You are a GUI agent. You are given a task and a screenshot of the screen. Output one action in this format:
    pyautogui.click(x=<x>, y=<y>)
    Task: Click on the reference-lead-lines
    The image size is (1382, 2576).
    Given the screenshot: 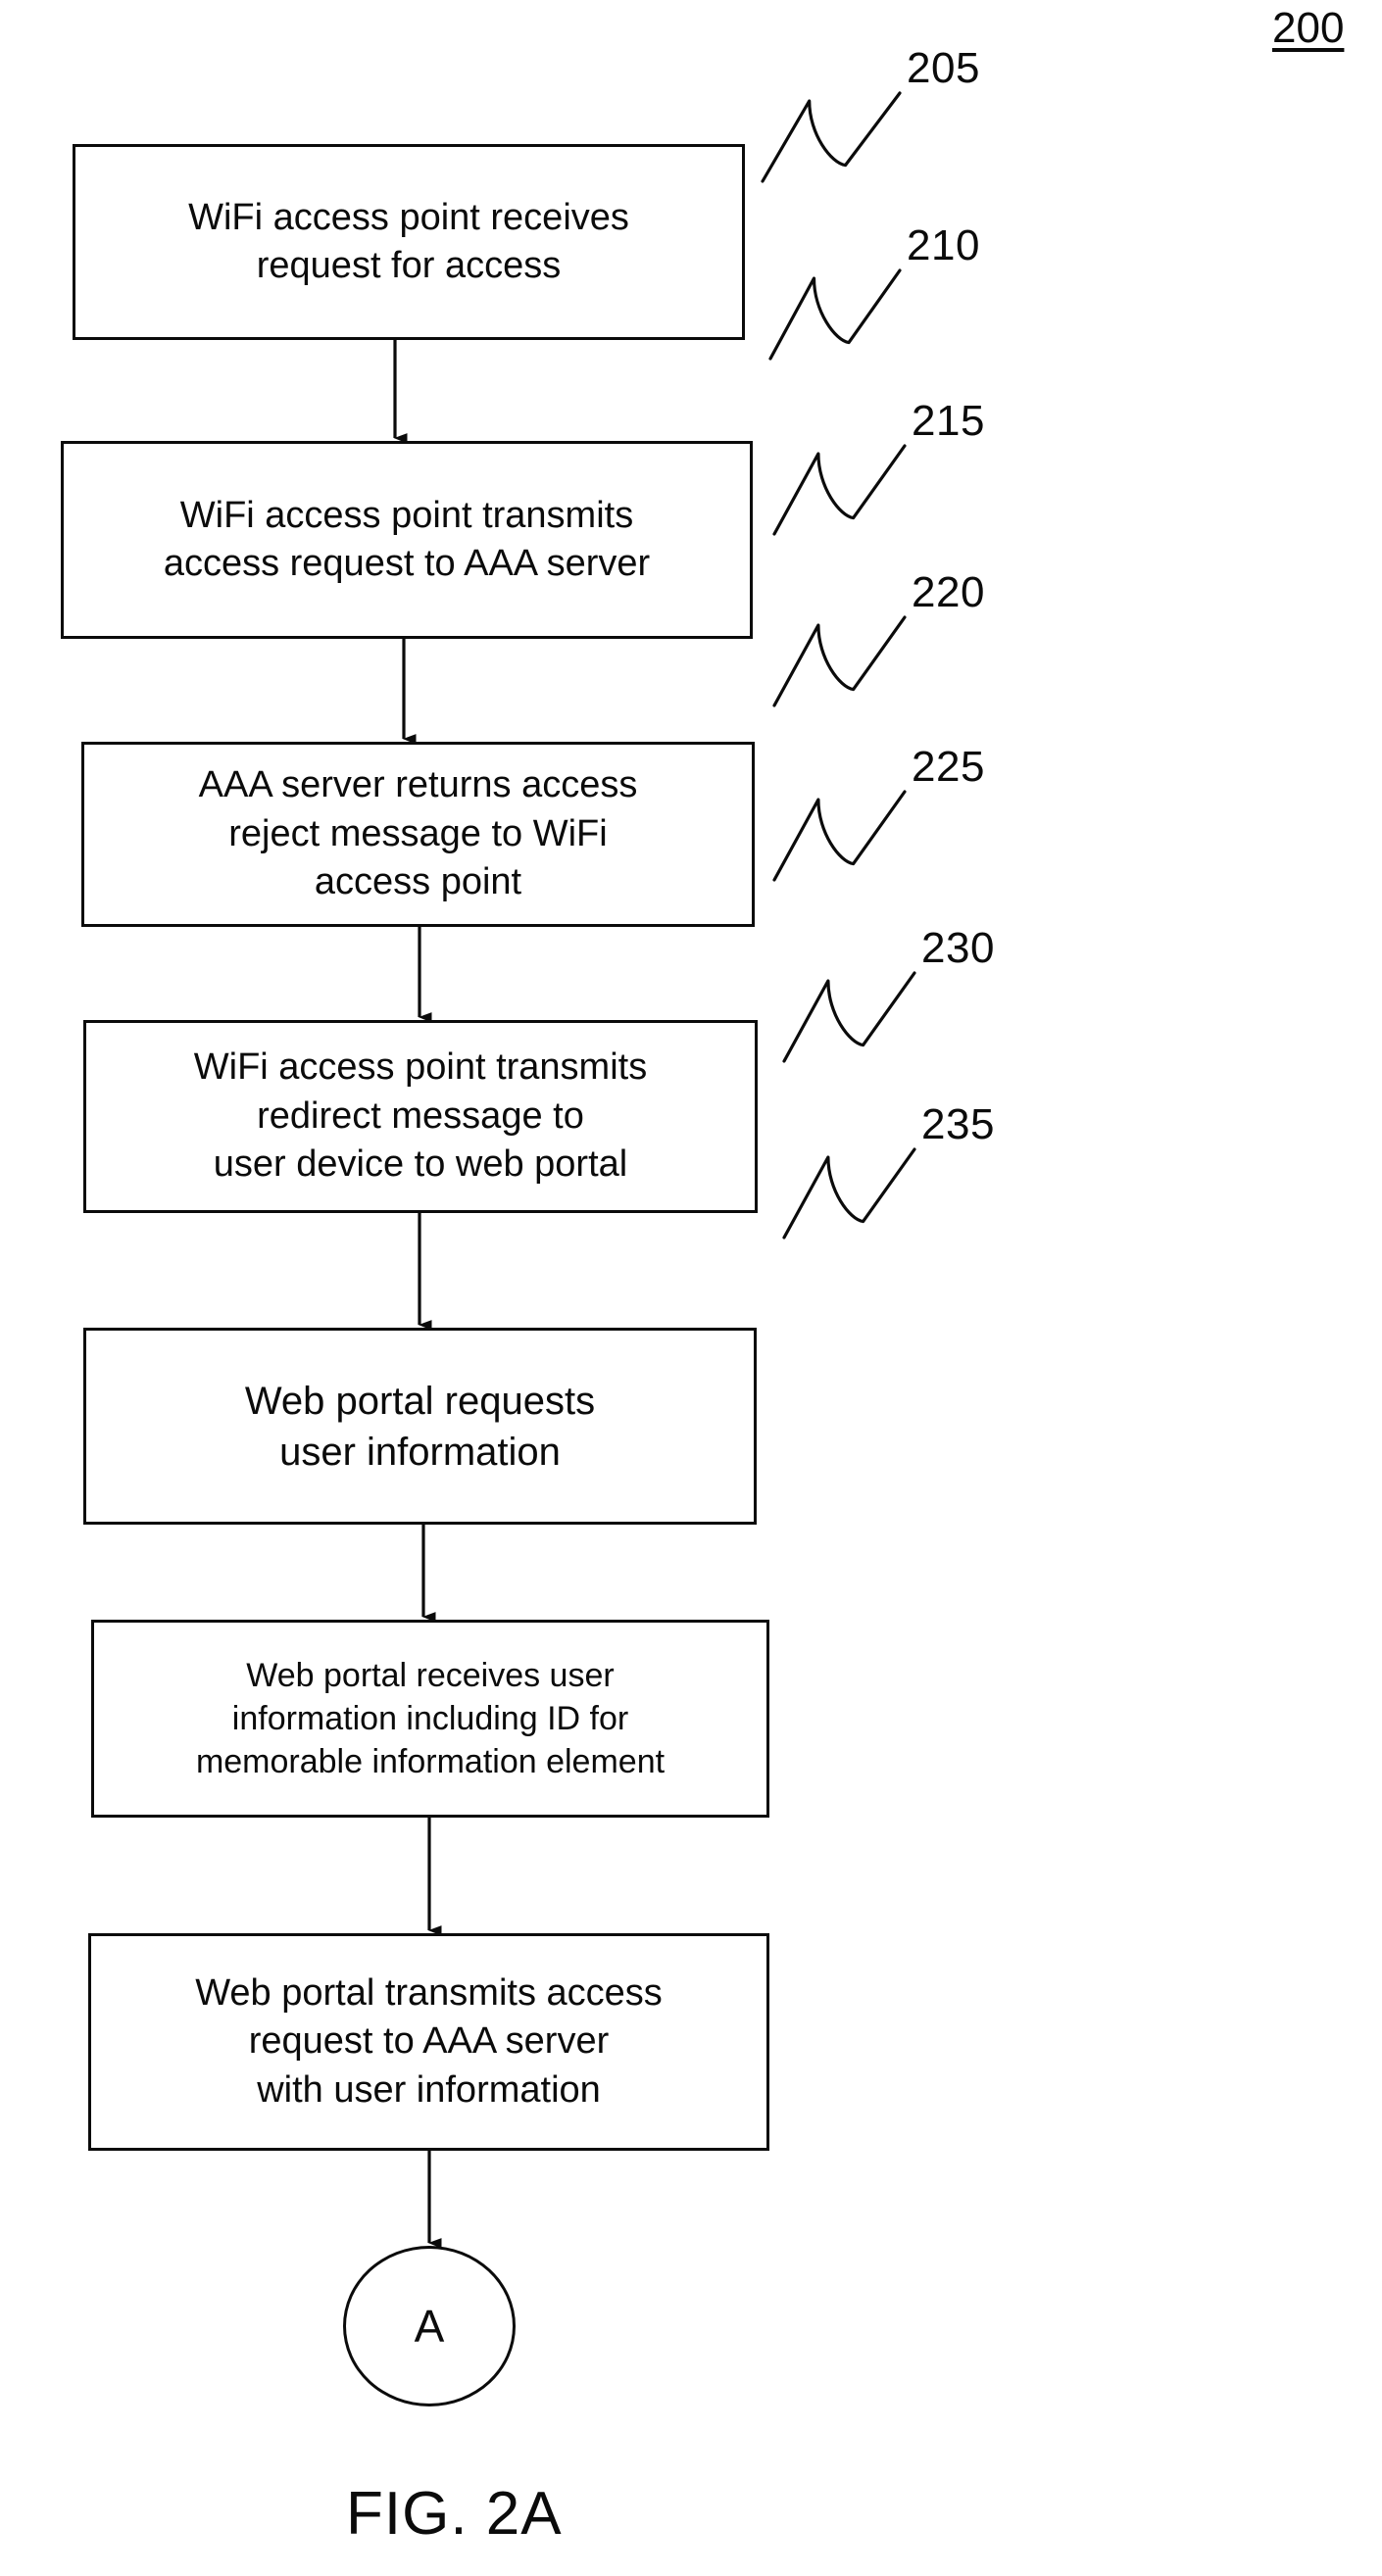 What is the action you would take?
    pyautogui.click(x=838, y=665)
    